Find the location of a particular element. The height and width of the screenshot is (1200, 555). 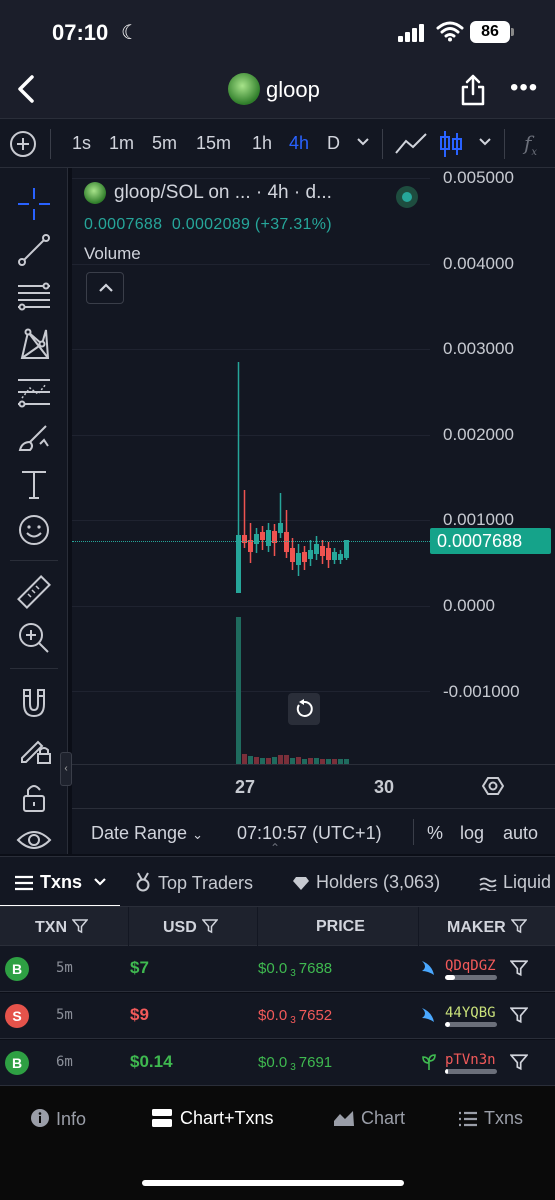

auto-toggle: auto is located at coordinates (520, 833).